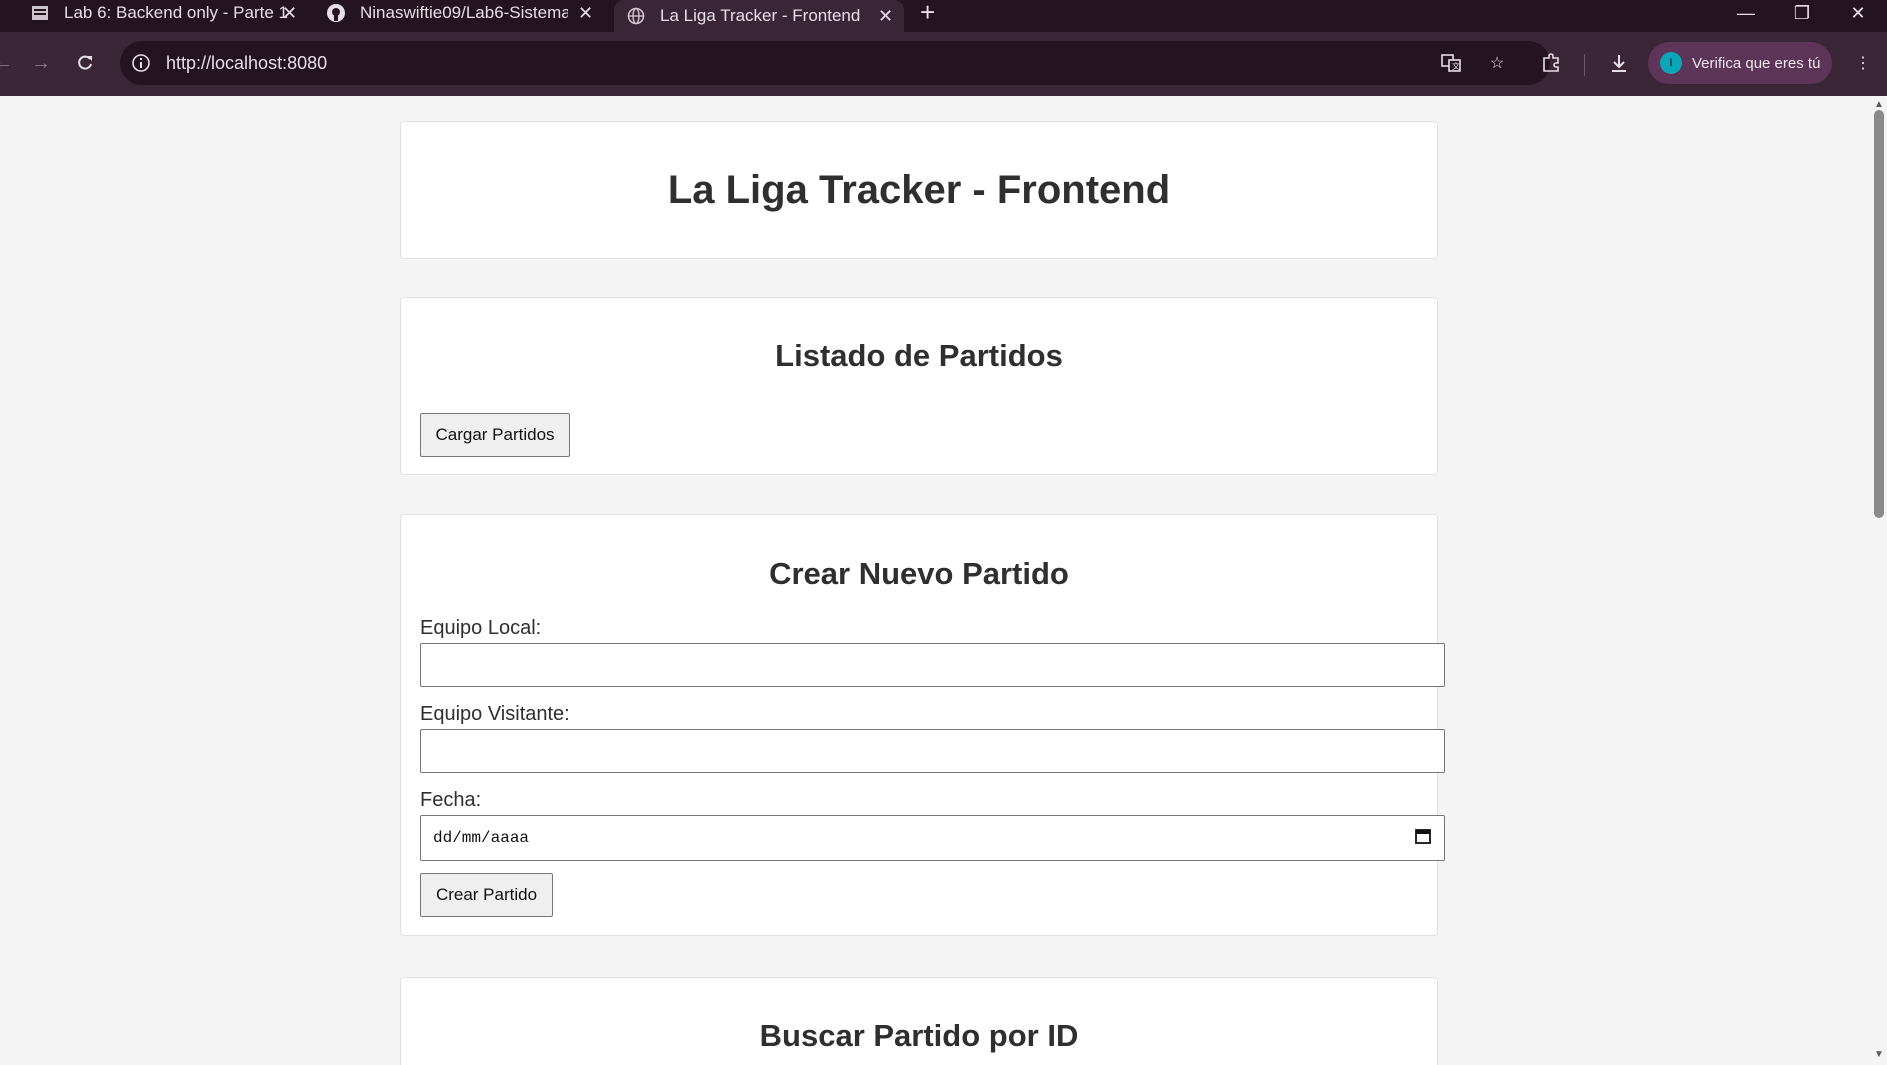 The height and width of the screenshot is (1065, 1887). Describe the element at coordinates (495, 435) in the screenshot. I see `load-matches-button: Cargar Partidos` at that location.